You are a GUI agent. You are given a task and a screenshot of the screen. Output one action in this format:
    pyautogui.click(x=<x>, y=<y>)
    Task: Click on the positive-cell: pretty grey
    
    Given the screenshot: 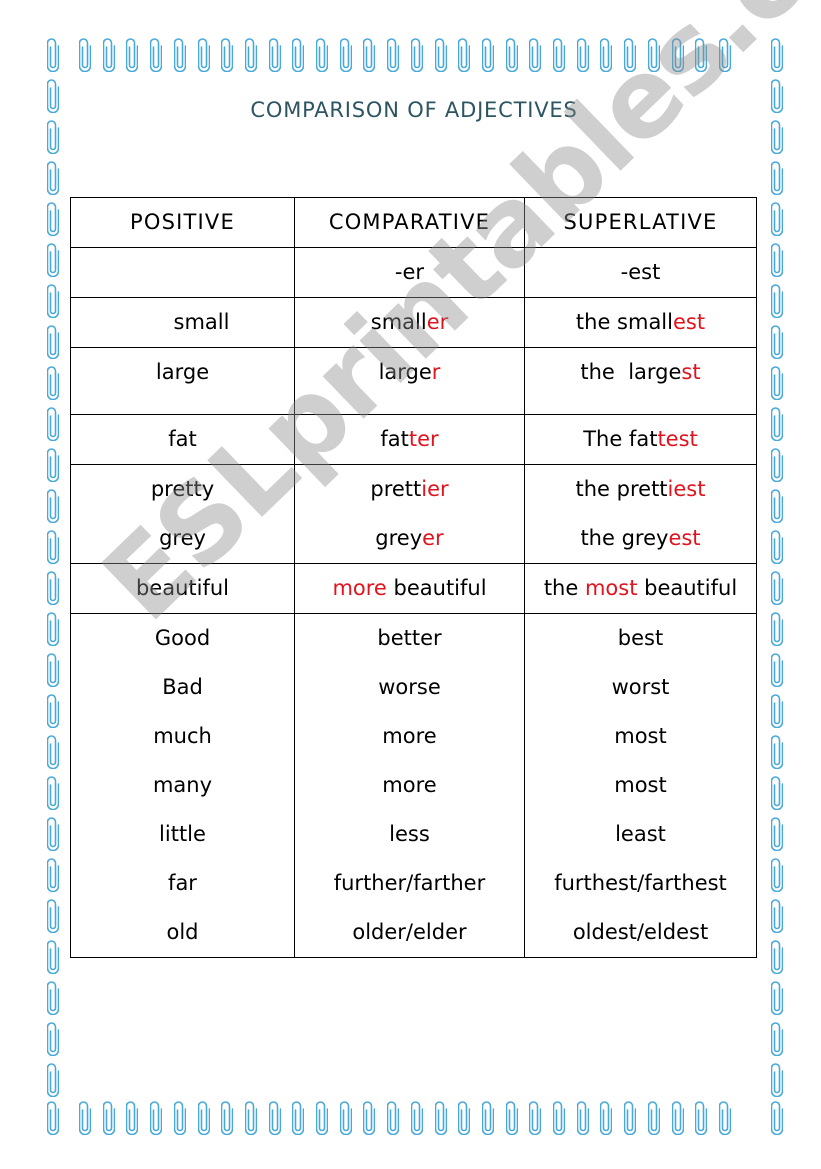 What is the action you would take?
    pyautogui.click(x=182, y=514)
    